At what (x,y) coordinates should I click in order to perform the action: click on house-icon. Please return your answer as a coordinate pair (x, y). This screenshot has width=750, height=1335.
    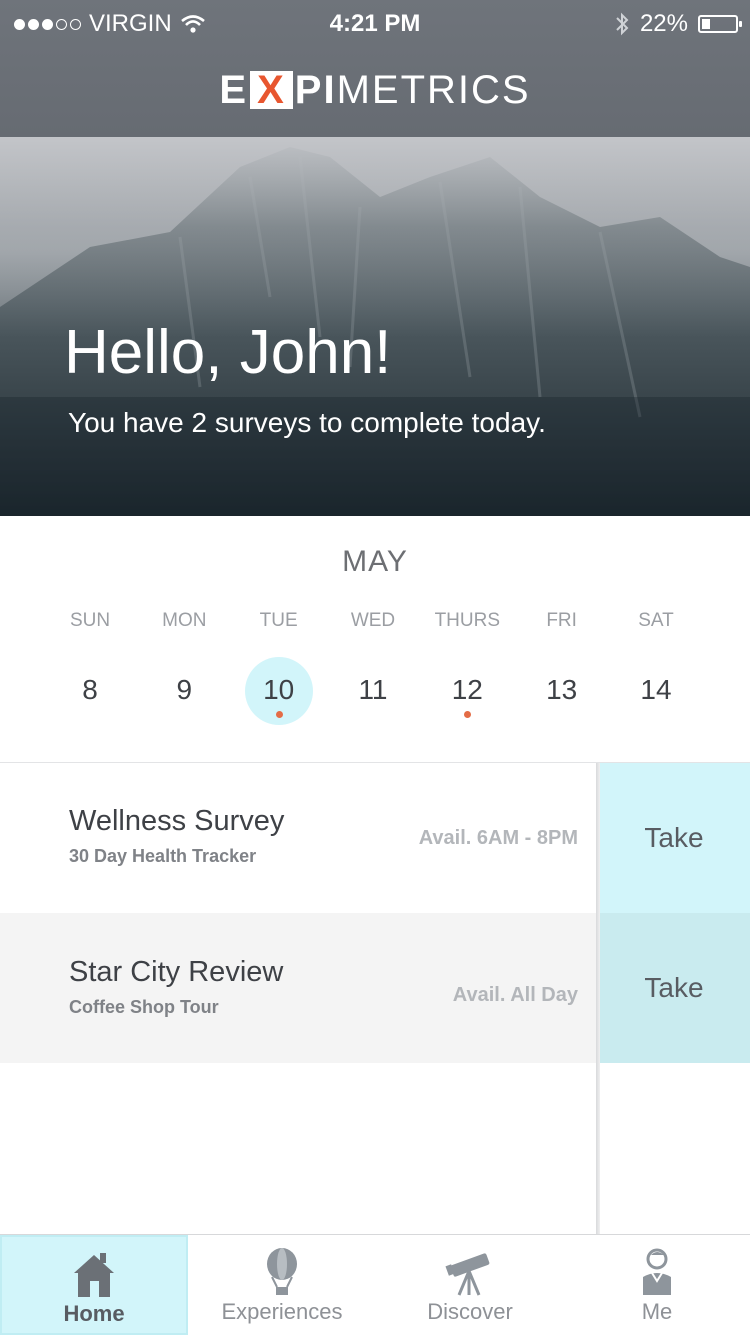
    Looking at the image, I should click on (94, 1275).